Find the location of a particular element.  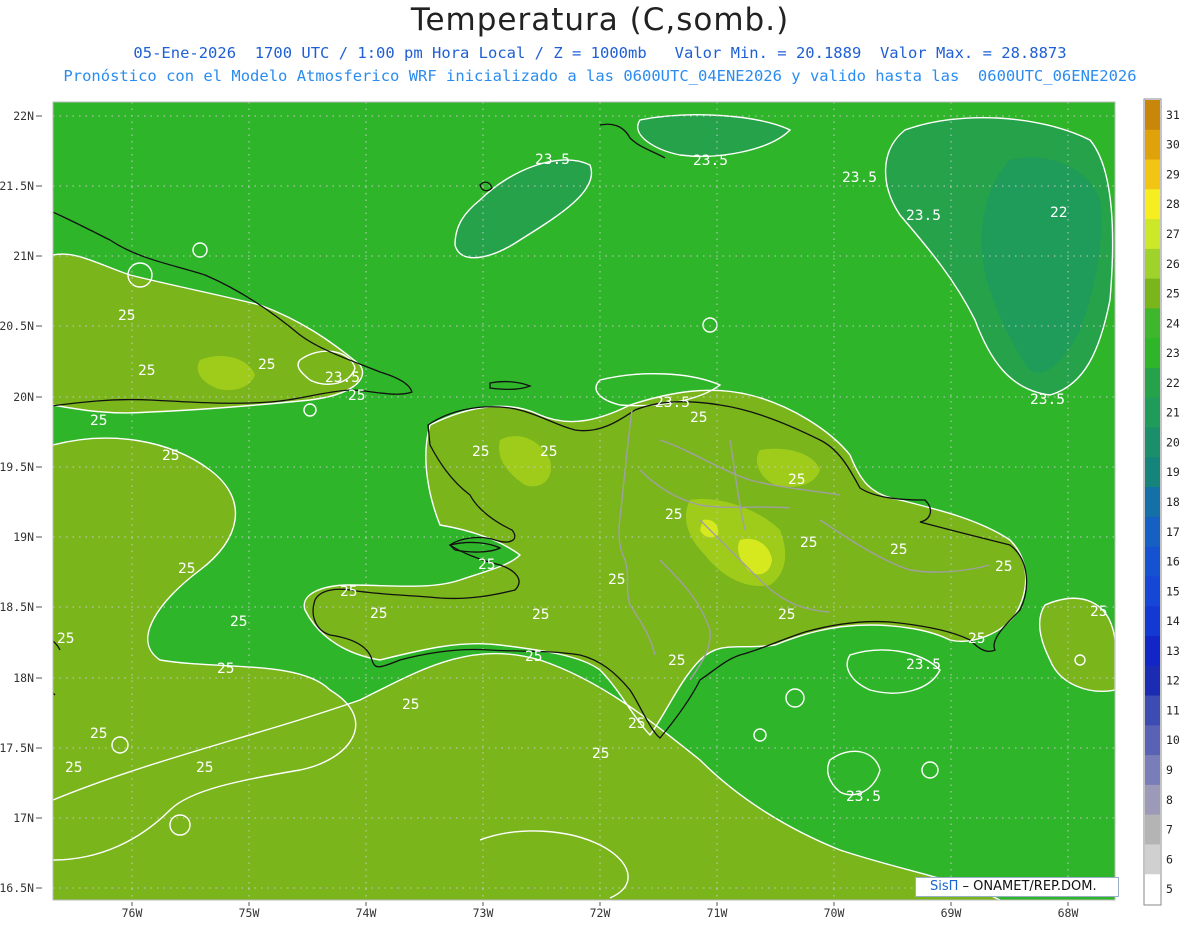

lat-ticks is located at coordinates (39, 502).